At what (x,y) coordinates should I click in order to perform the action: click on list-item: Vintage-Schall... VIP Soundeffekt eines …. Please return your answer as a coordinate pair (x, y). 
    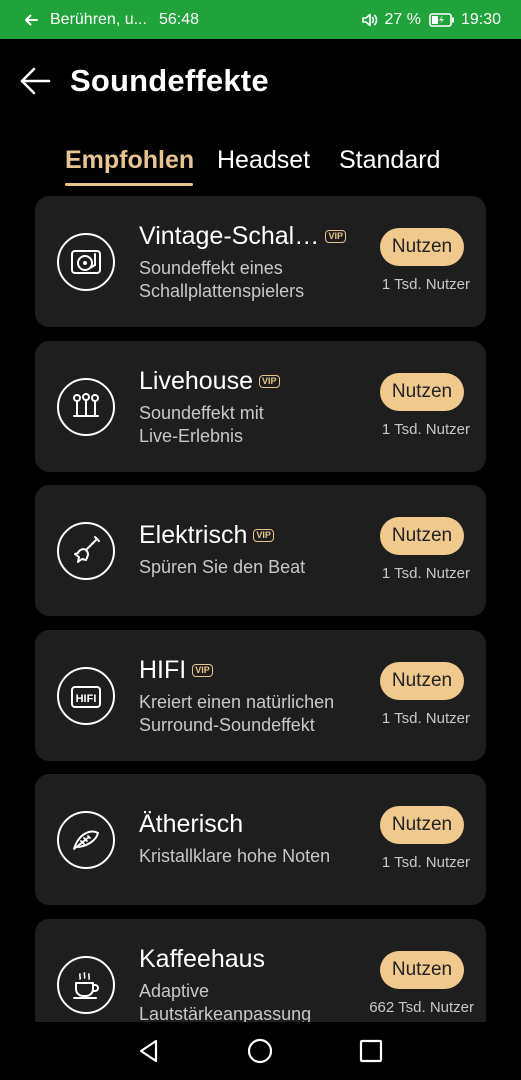
    Looking at the image, I should click on (260, 261).